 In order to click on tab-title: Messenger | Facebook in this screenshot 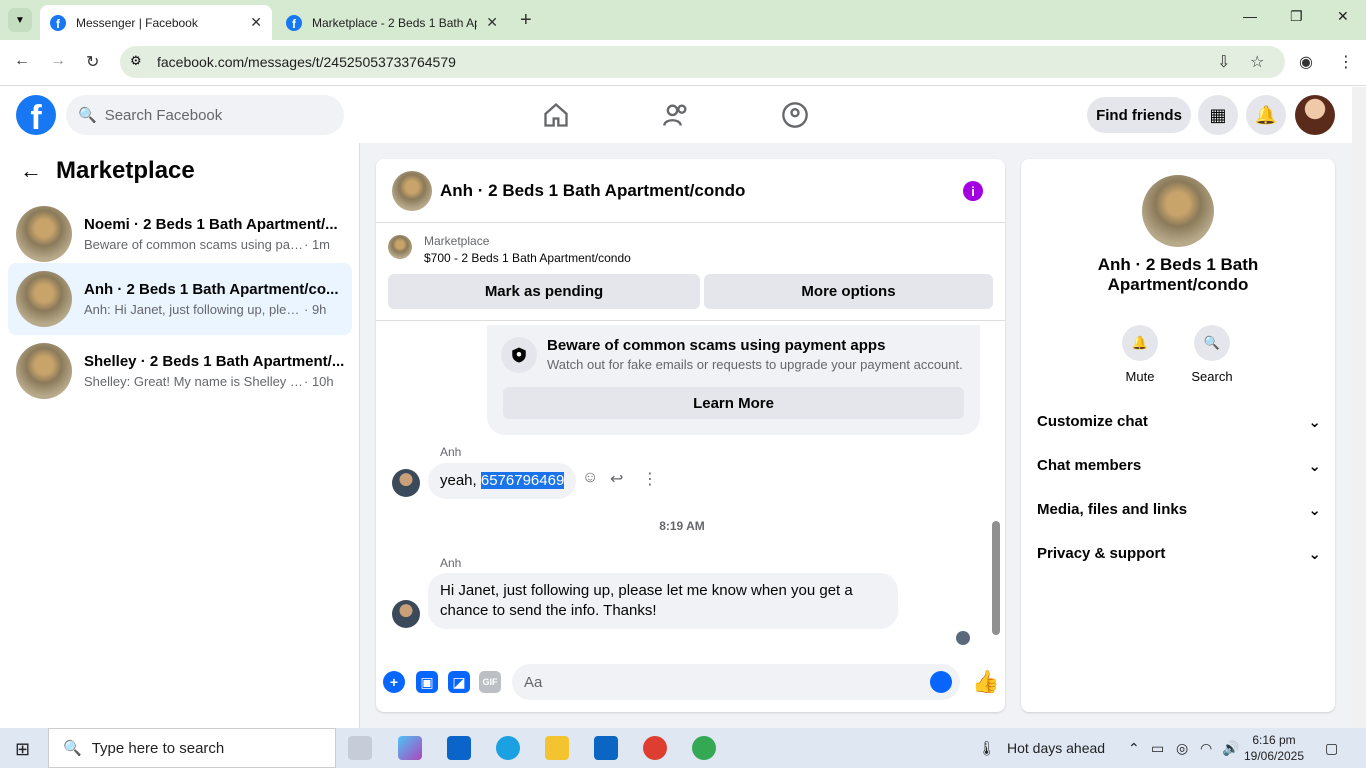, I will do `click(137, 22)`.